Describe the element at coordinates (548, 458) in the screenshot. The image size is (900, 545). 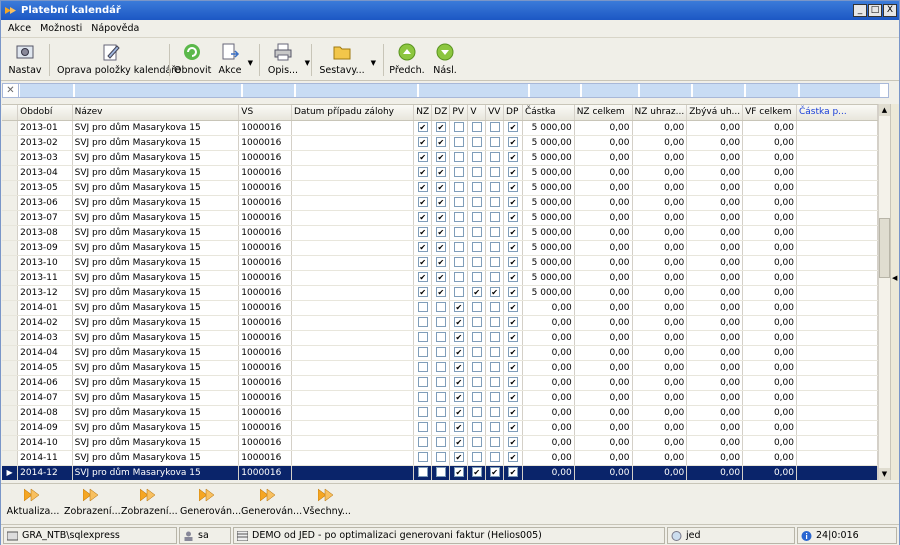
I see `cell-castka: 0,00` at that location.